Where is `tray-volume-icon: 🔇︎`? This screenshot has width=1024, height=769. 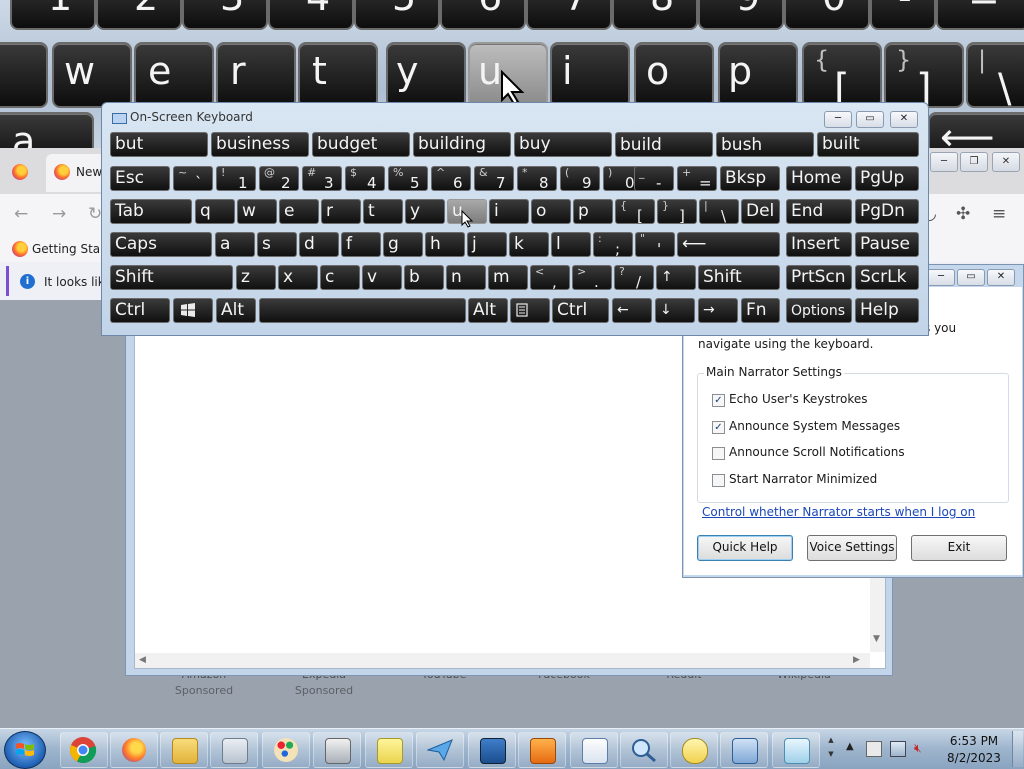
tray-volume-icon: 🔇︎ is located at coordinates (921, 748).